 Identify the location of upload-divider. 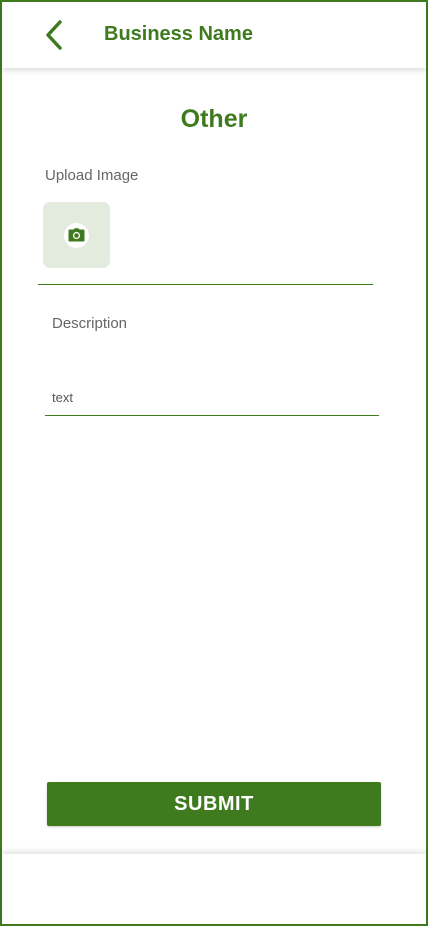
(205, 284).